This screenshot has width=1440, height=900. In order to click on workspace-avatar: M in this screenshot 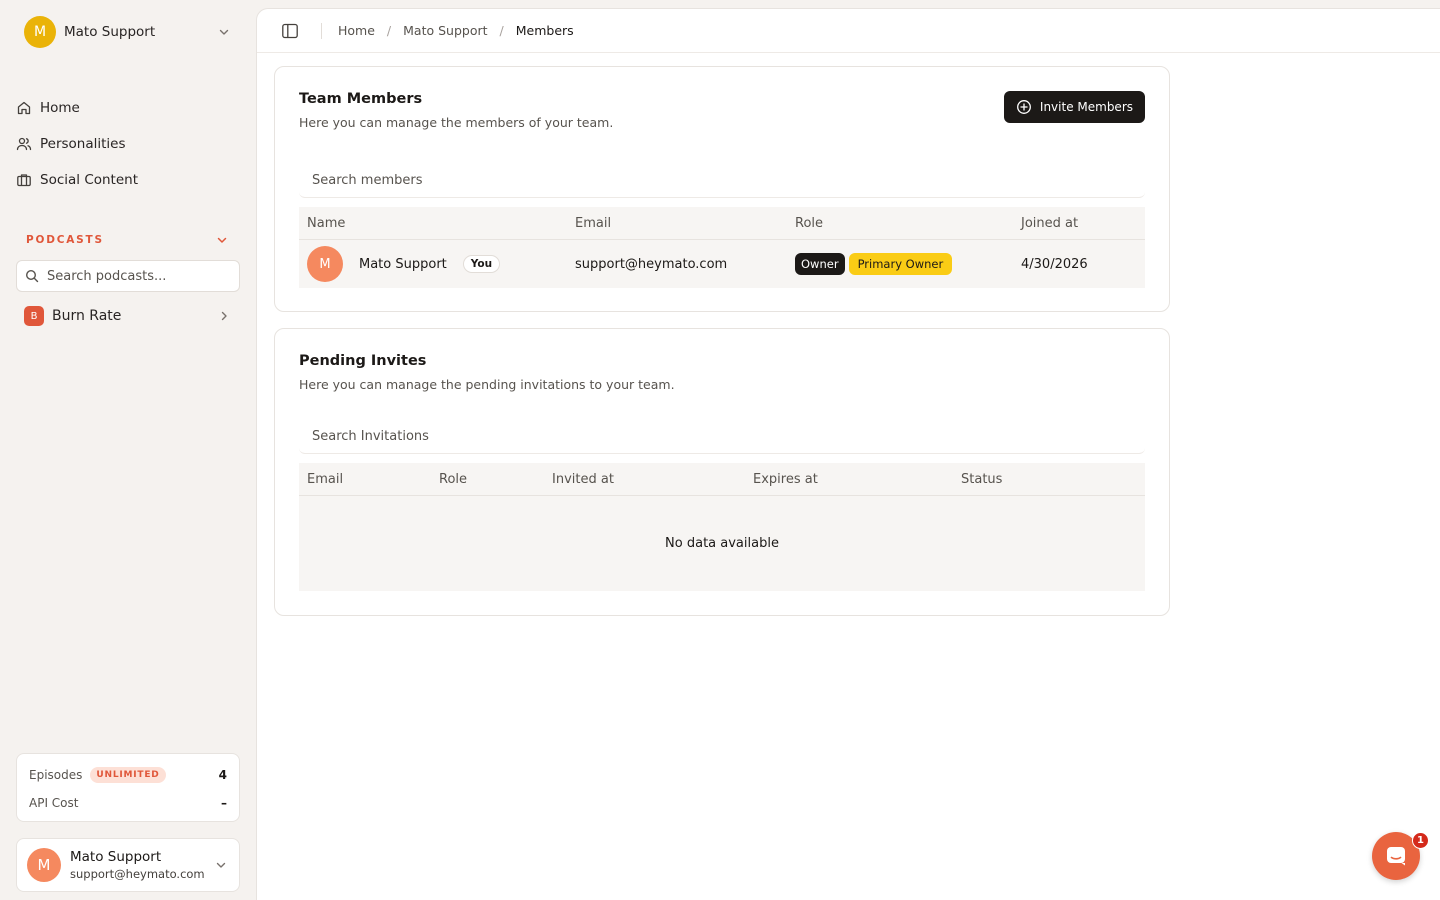, I will do `click(40, 32)`.